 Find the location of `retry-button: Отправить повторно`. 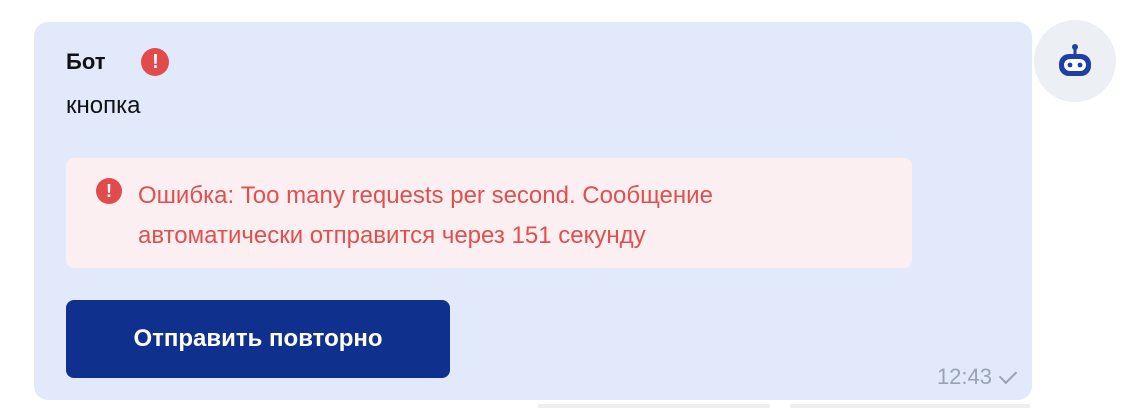

retry-button: Отправить повторно is located at coordinates (258, 339).